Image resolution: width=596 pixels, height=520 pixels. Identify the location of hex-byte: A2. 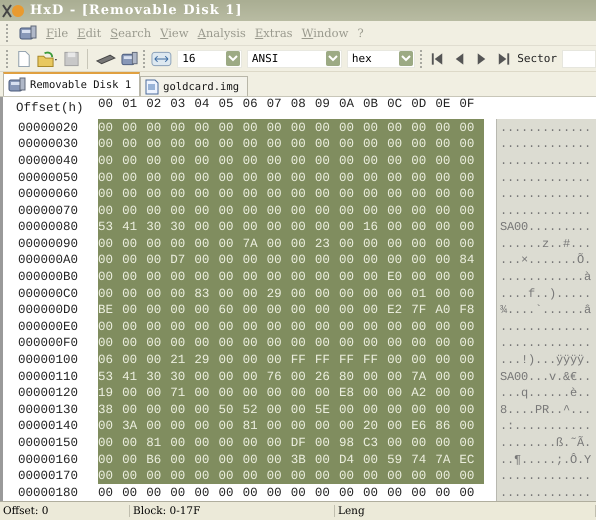
(423, 393).